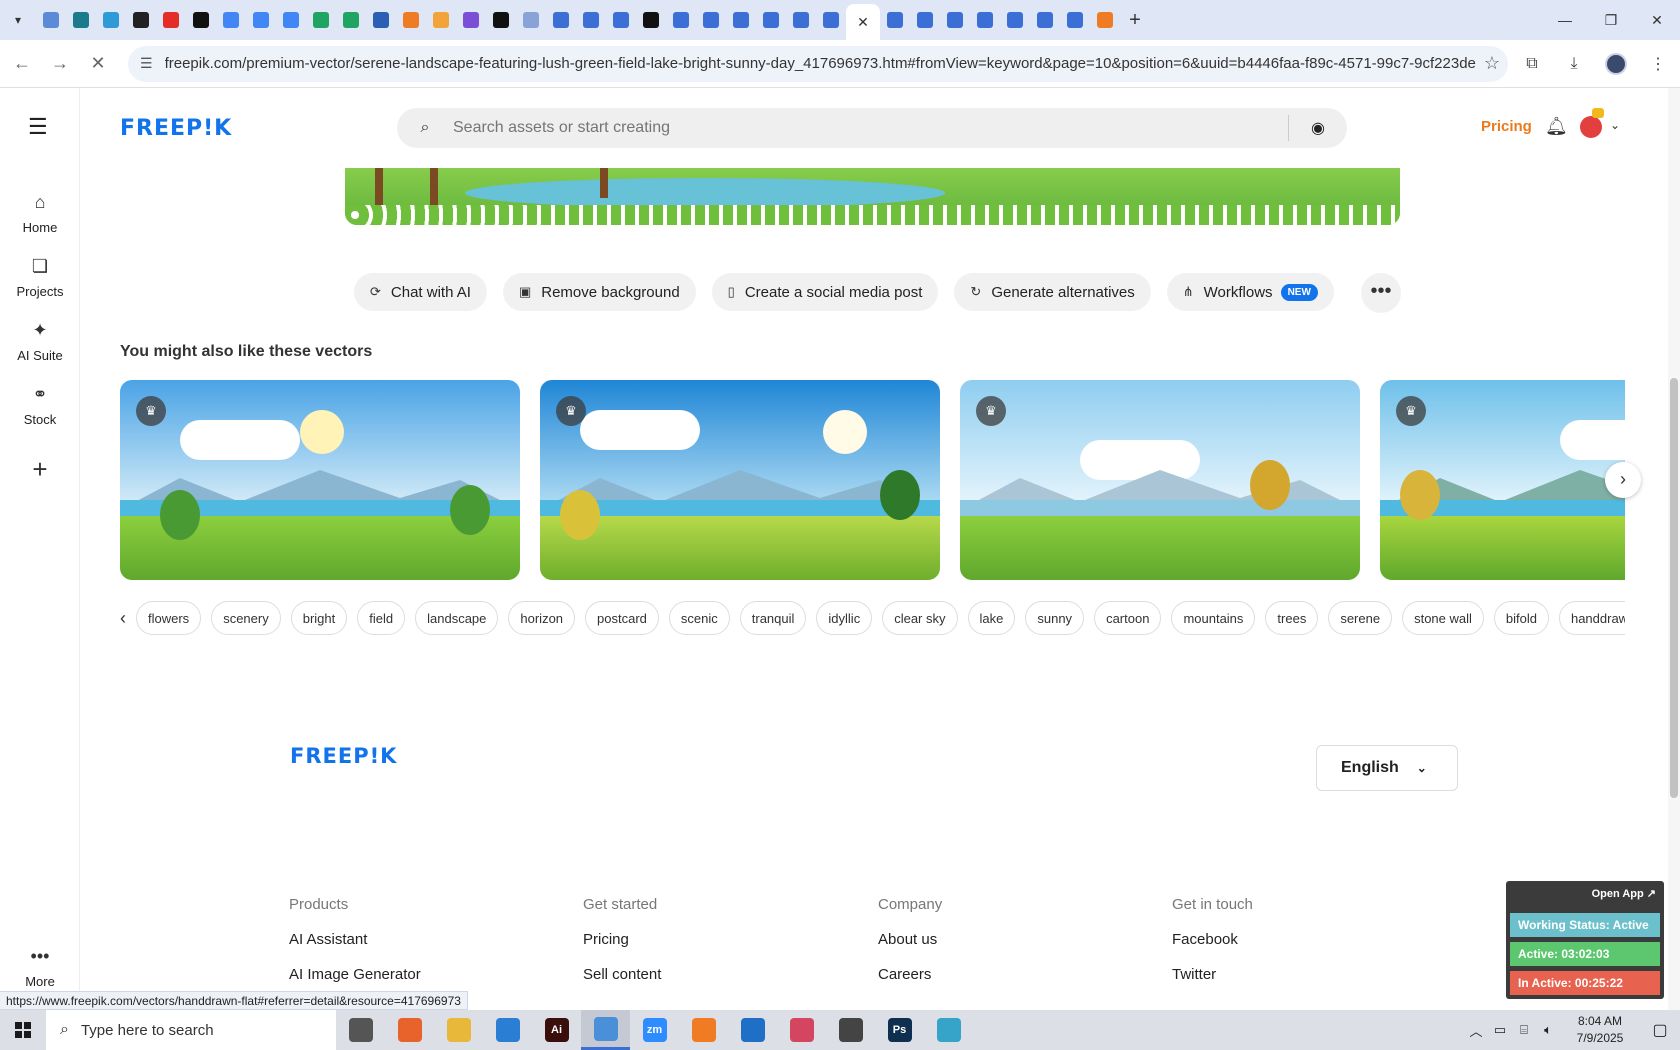 The image size is (1680, 1050). I want to click on search-icon: ⌕, so click(425, 128).